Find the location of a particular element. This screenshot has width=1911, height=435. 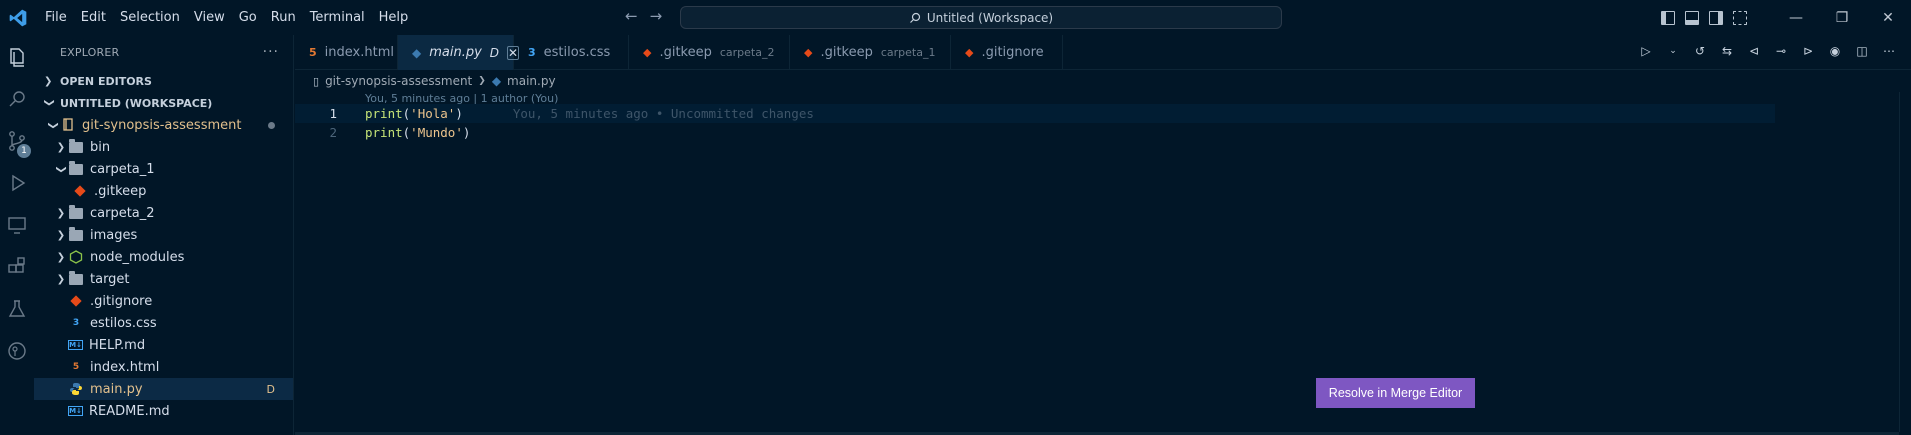

compare-changes-icon: ⇆ is located at coordinates (1727, 51).